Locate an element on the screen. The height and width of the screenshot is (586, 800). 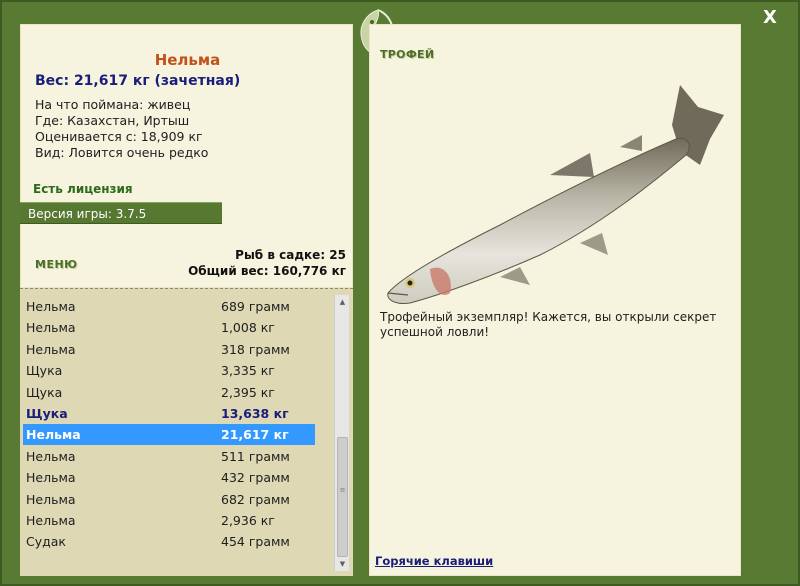
catch-row: Нельма 689 грамм is located at coordinates (169, 306).